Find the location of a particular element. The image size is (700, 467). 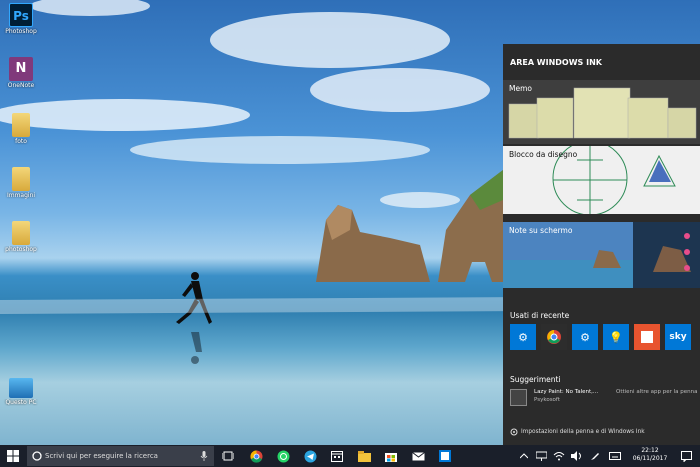

telegram-icon is located at coordinates (310, 456).